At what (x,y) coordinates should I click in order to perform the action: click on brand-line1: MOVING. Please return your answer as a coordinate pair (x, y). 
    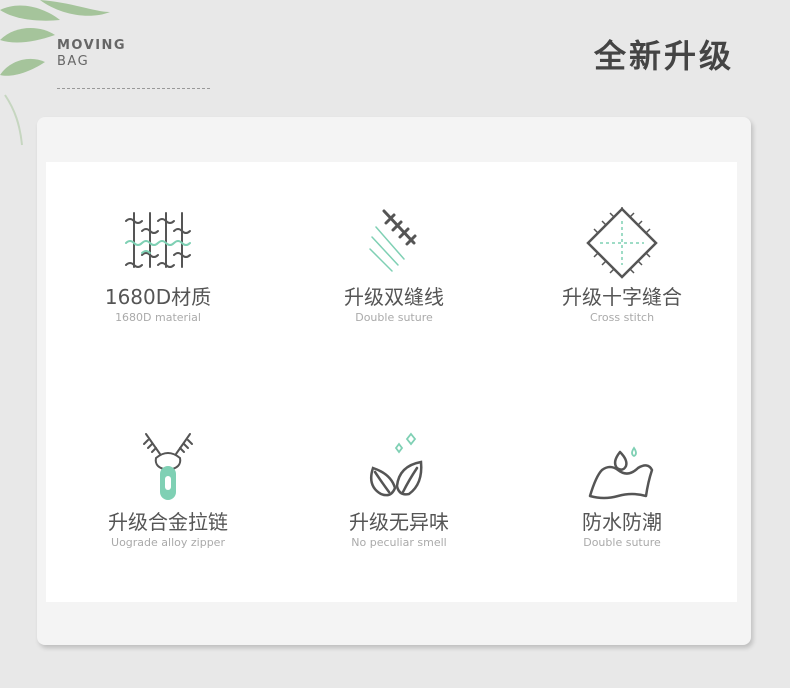
    Looking at the image, I should click on (92, 45).